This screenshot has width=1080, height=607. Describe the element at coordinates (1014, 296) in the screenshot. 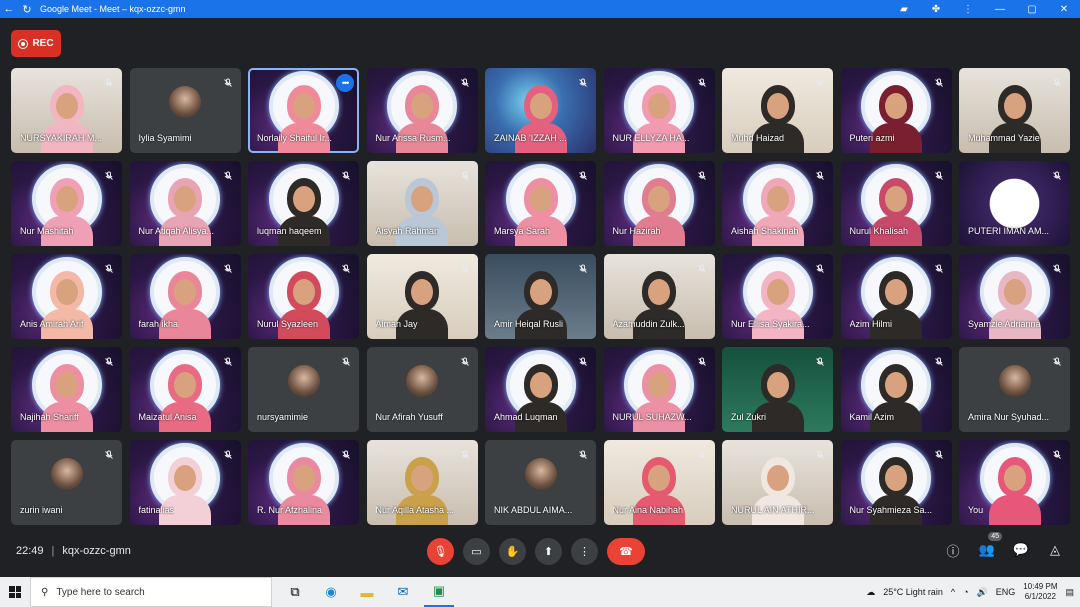

I see `participant-tile: Syamzie Adrianna` at that location.